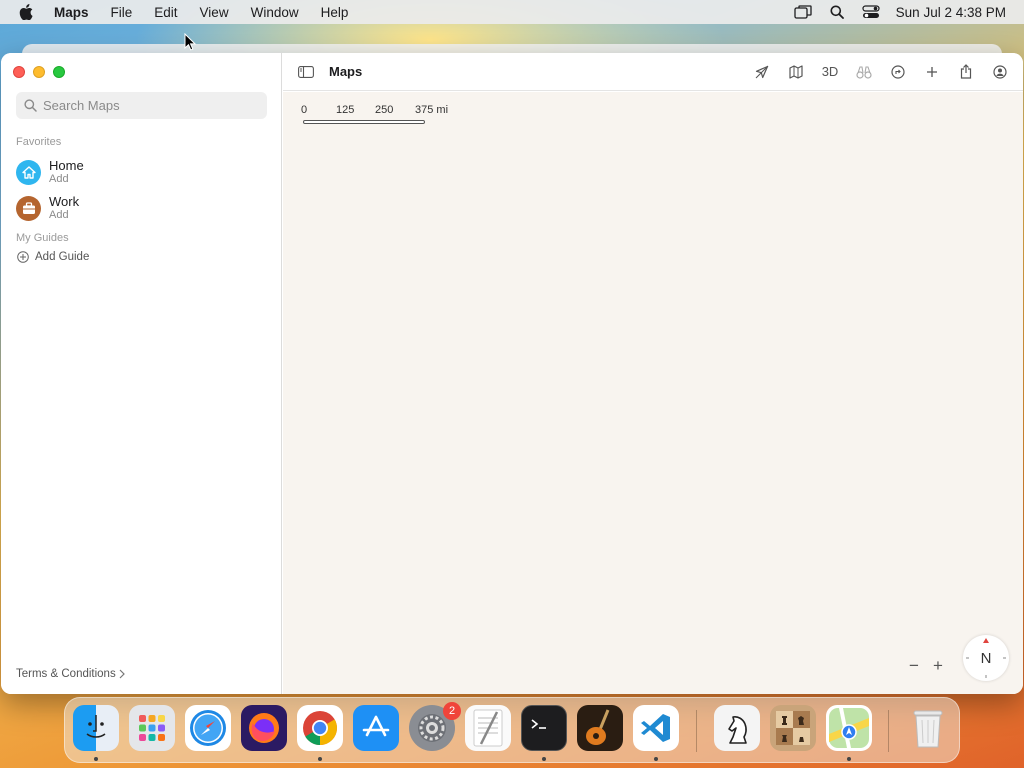 The width and height of the screenshot is (1024, 768). I want to click on account-icon, so click(1000, 72).